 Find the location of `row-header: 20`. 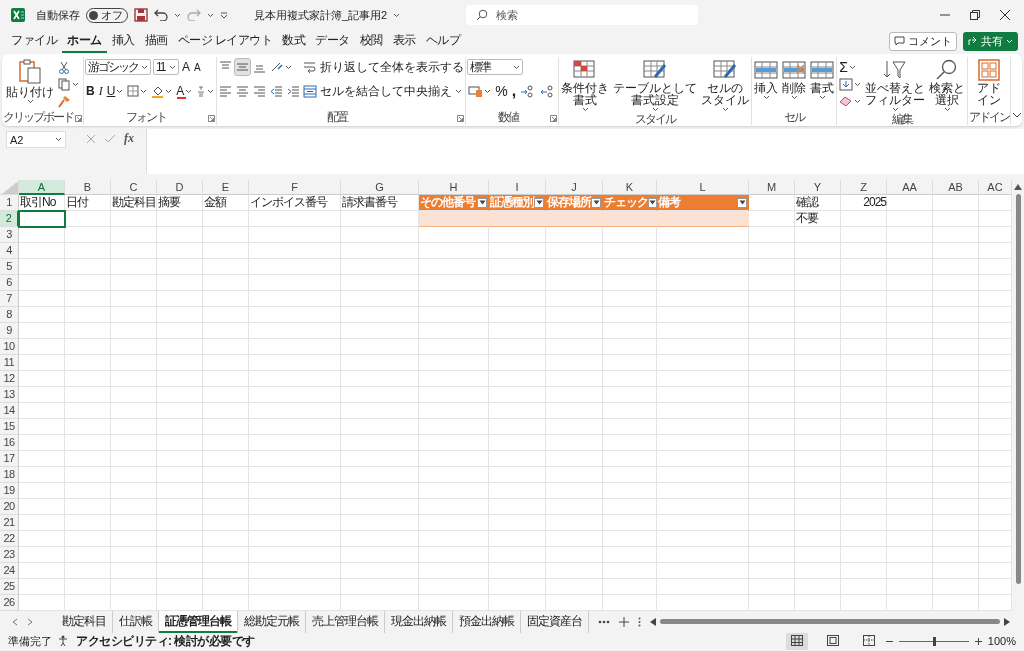

row-header: 20 is located at coordinates (9, 507).